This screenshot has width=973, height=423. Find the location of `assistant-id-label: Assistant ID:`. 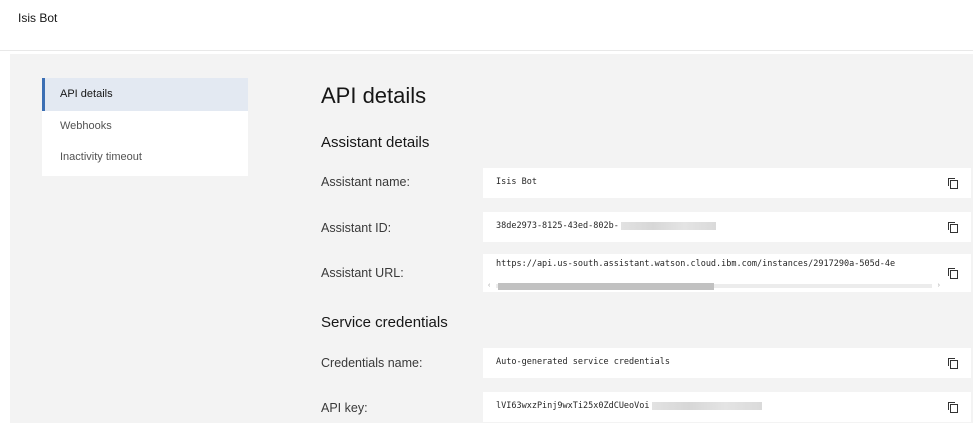

assistant-id-label: Assistant ID: is located at coordinates (356, 228).